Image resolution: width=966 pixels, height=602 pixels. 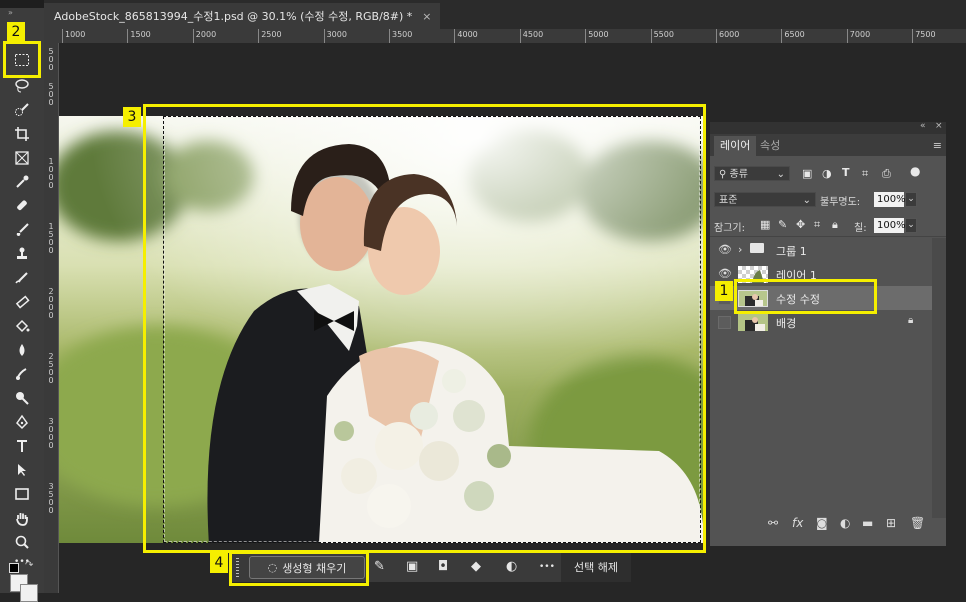 I want to click on panel-title-bar: « ×, so click(x=828, y=127).